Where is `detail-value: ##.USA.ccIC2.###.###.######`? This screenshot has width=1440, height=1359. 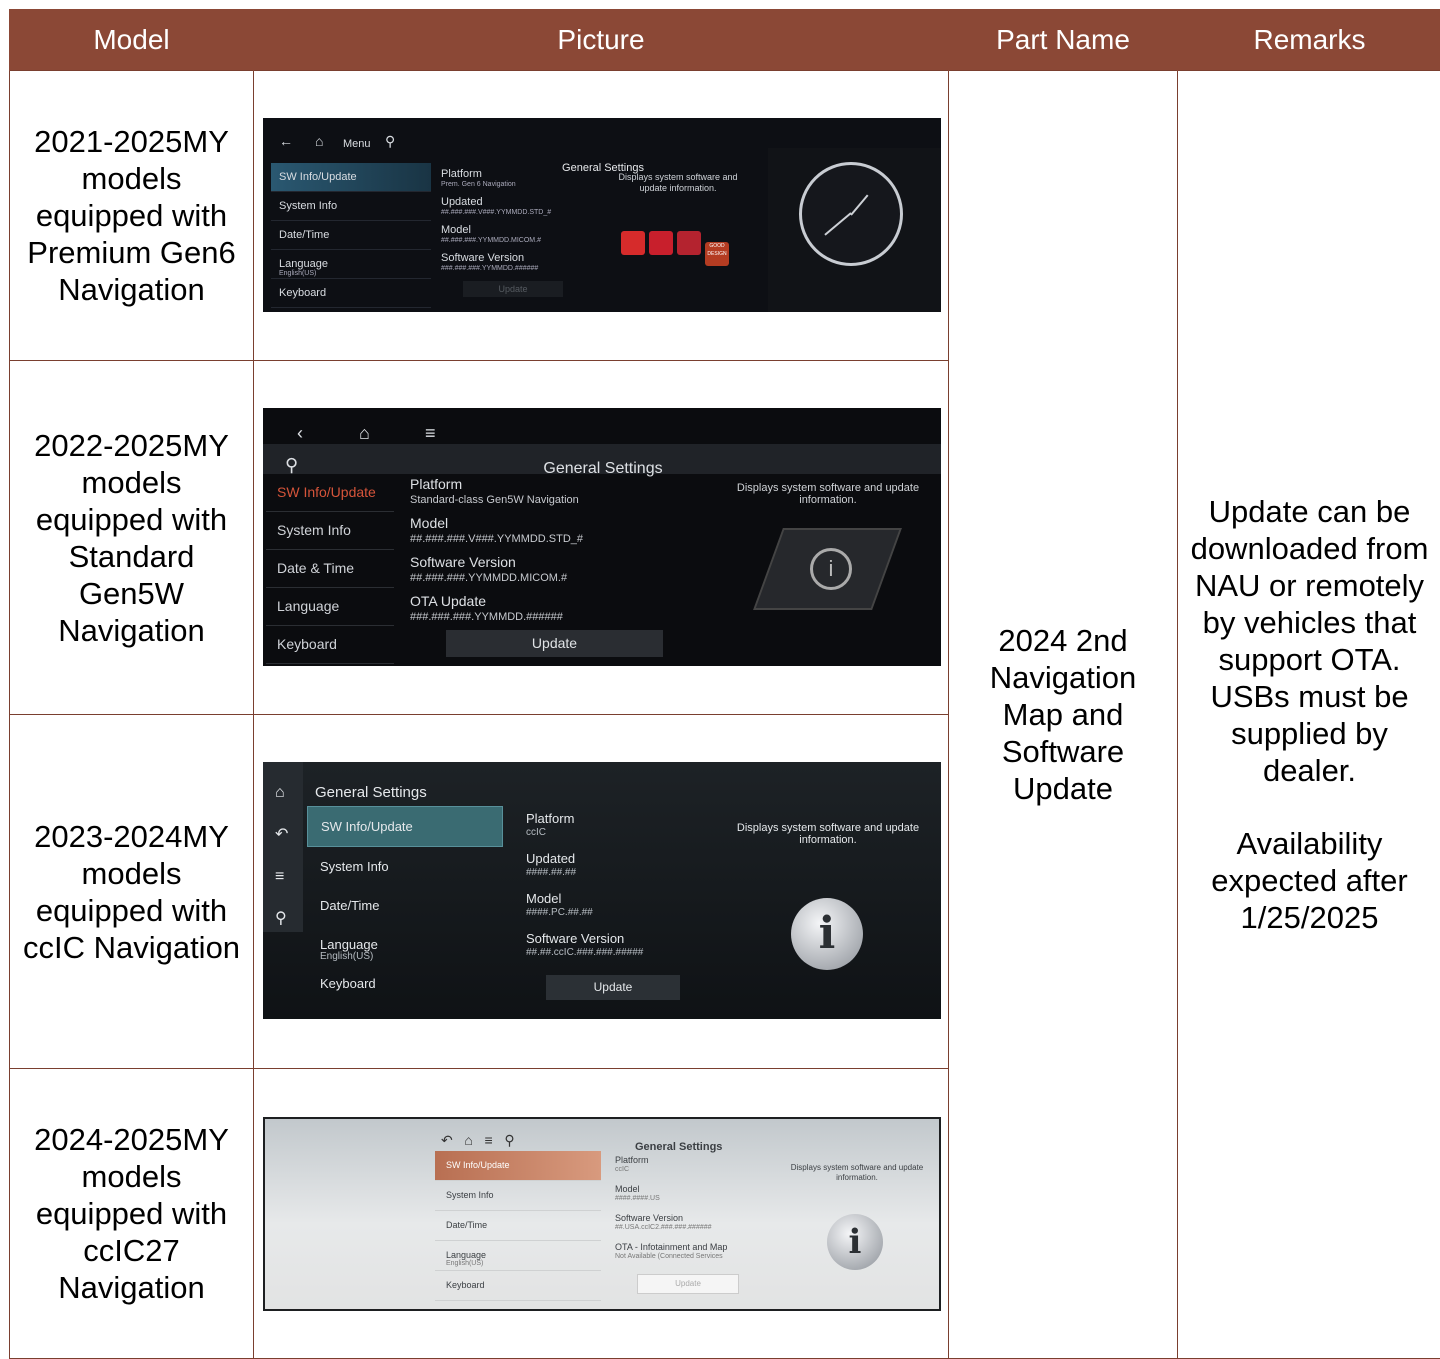
detail-value: ##.USA.ccIC2.###.###.###### is located at coordinates (700, 1228).